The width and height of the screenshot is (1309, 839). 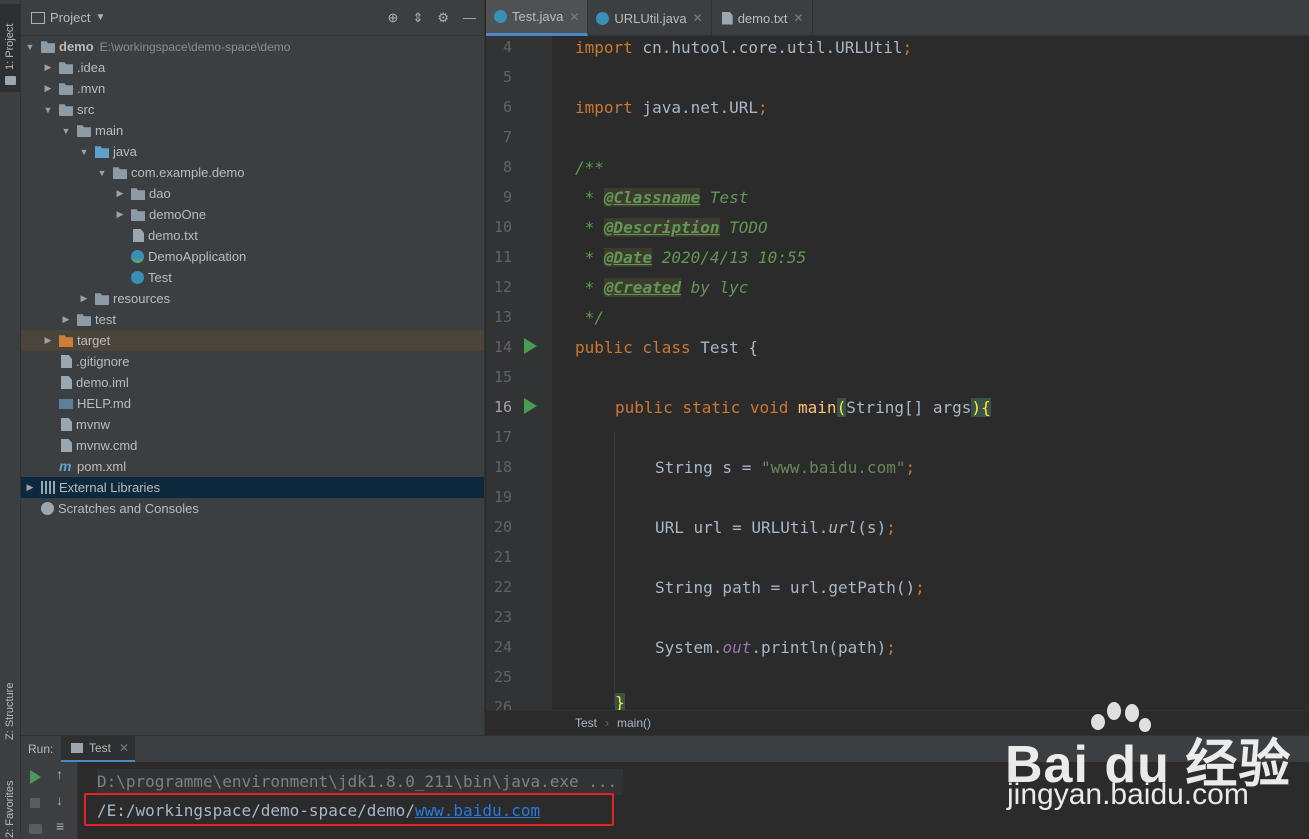 I want to click on collapse-all-icon: ⇕, so click(x=417, y=18).